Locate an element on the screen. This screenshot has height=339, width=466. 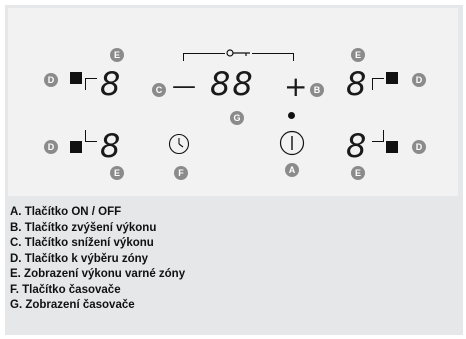
lock-bracket-left is located at coordinates (183, 57).